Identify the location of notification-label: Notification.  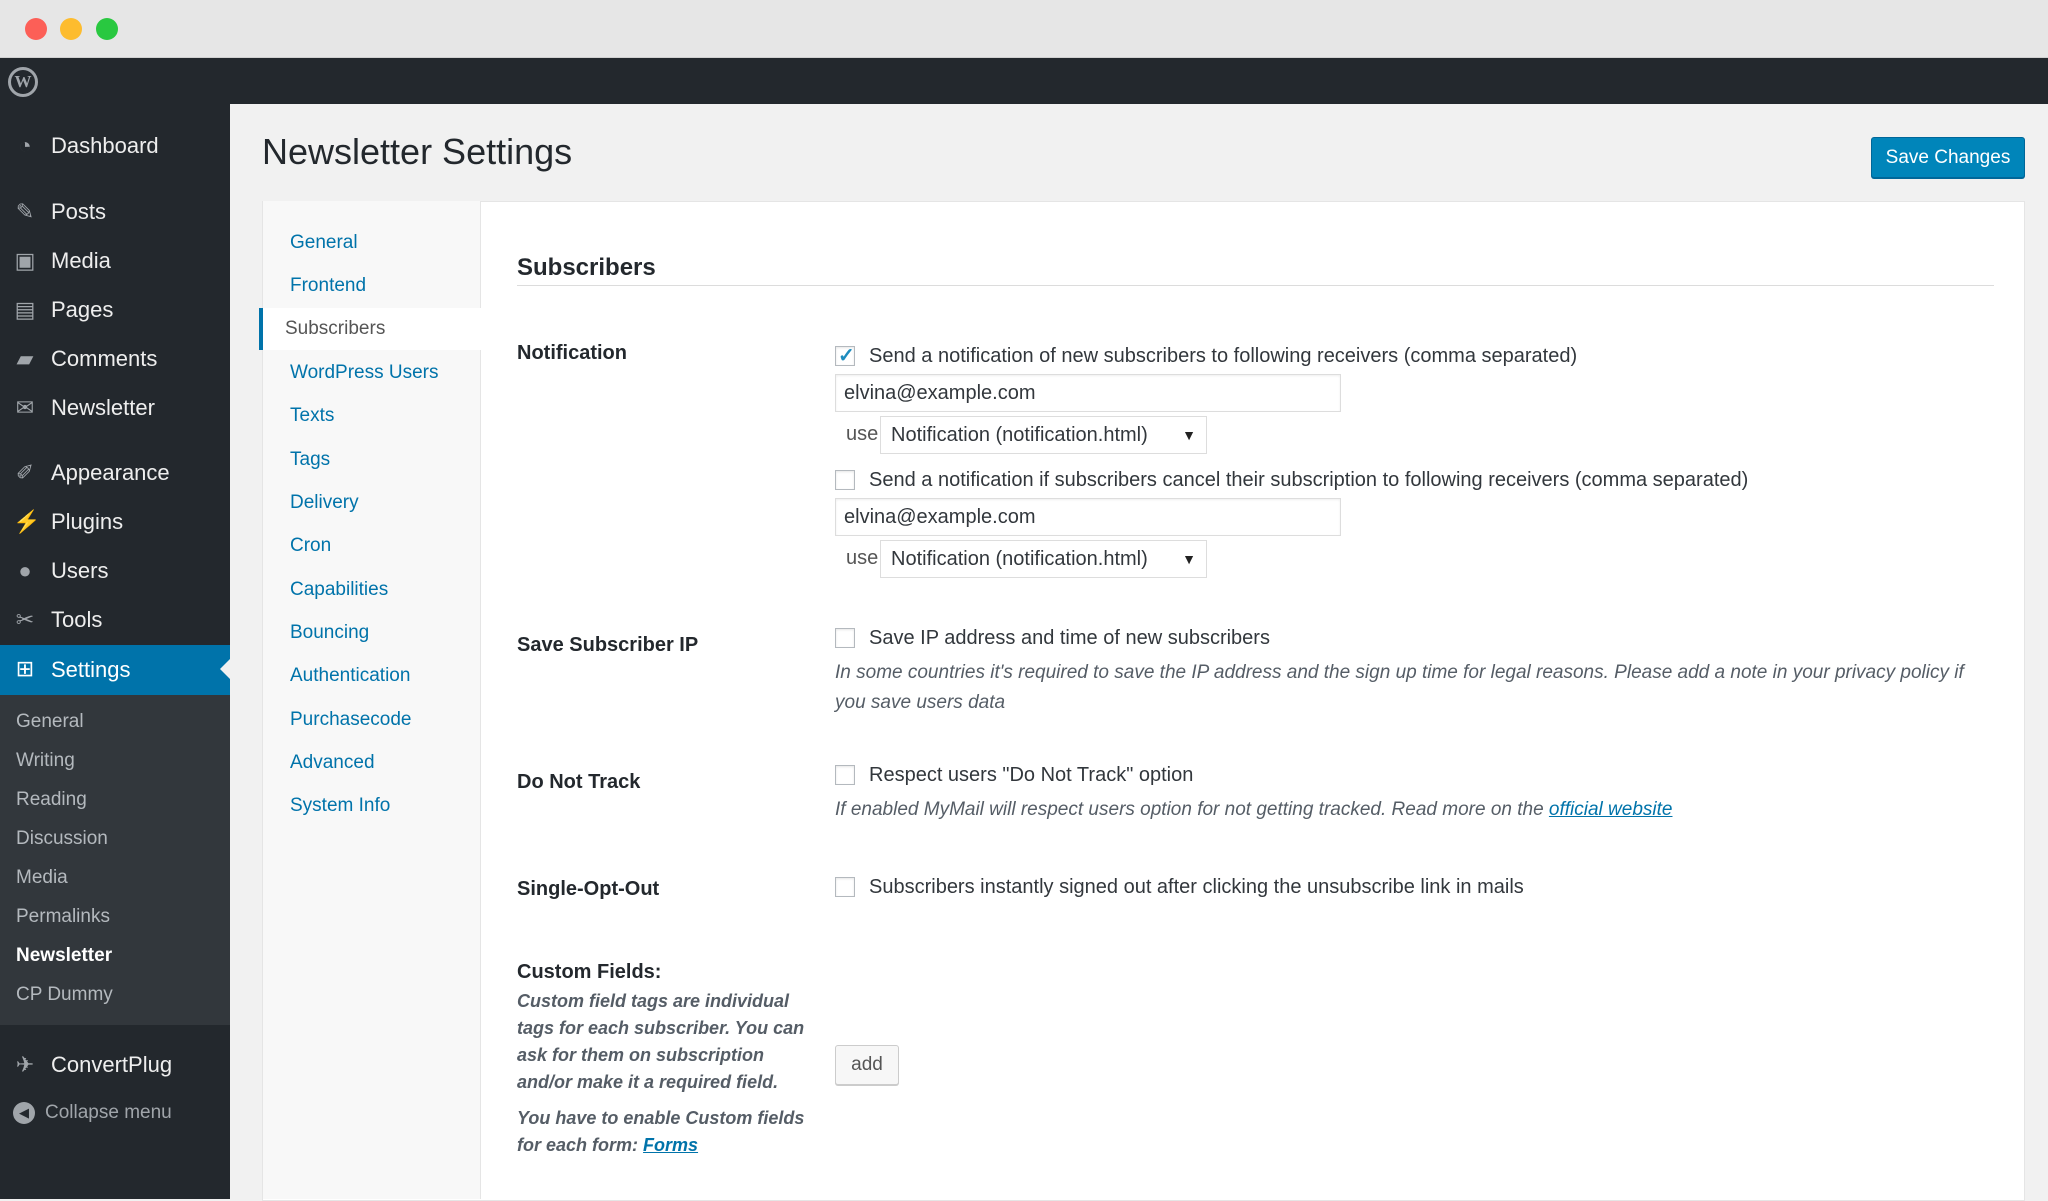
(572, 353).